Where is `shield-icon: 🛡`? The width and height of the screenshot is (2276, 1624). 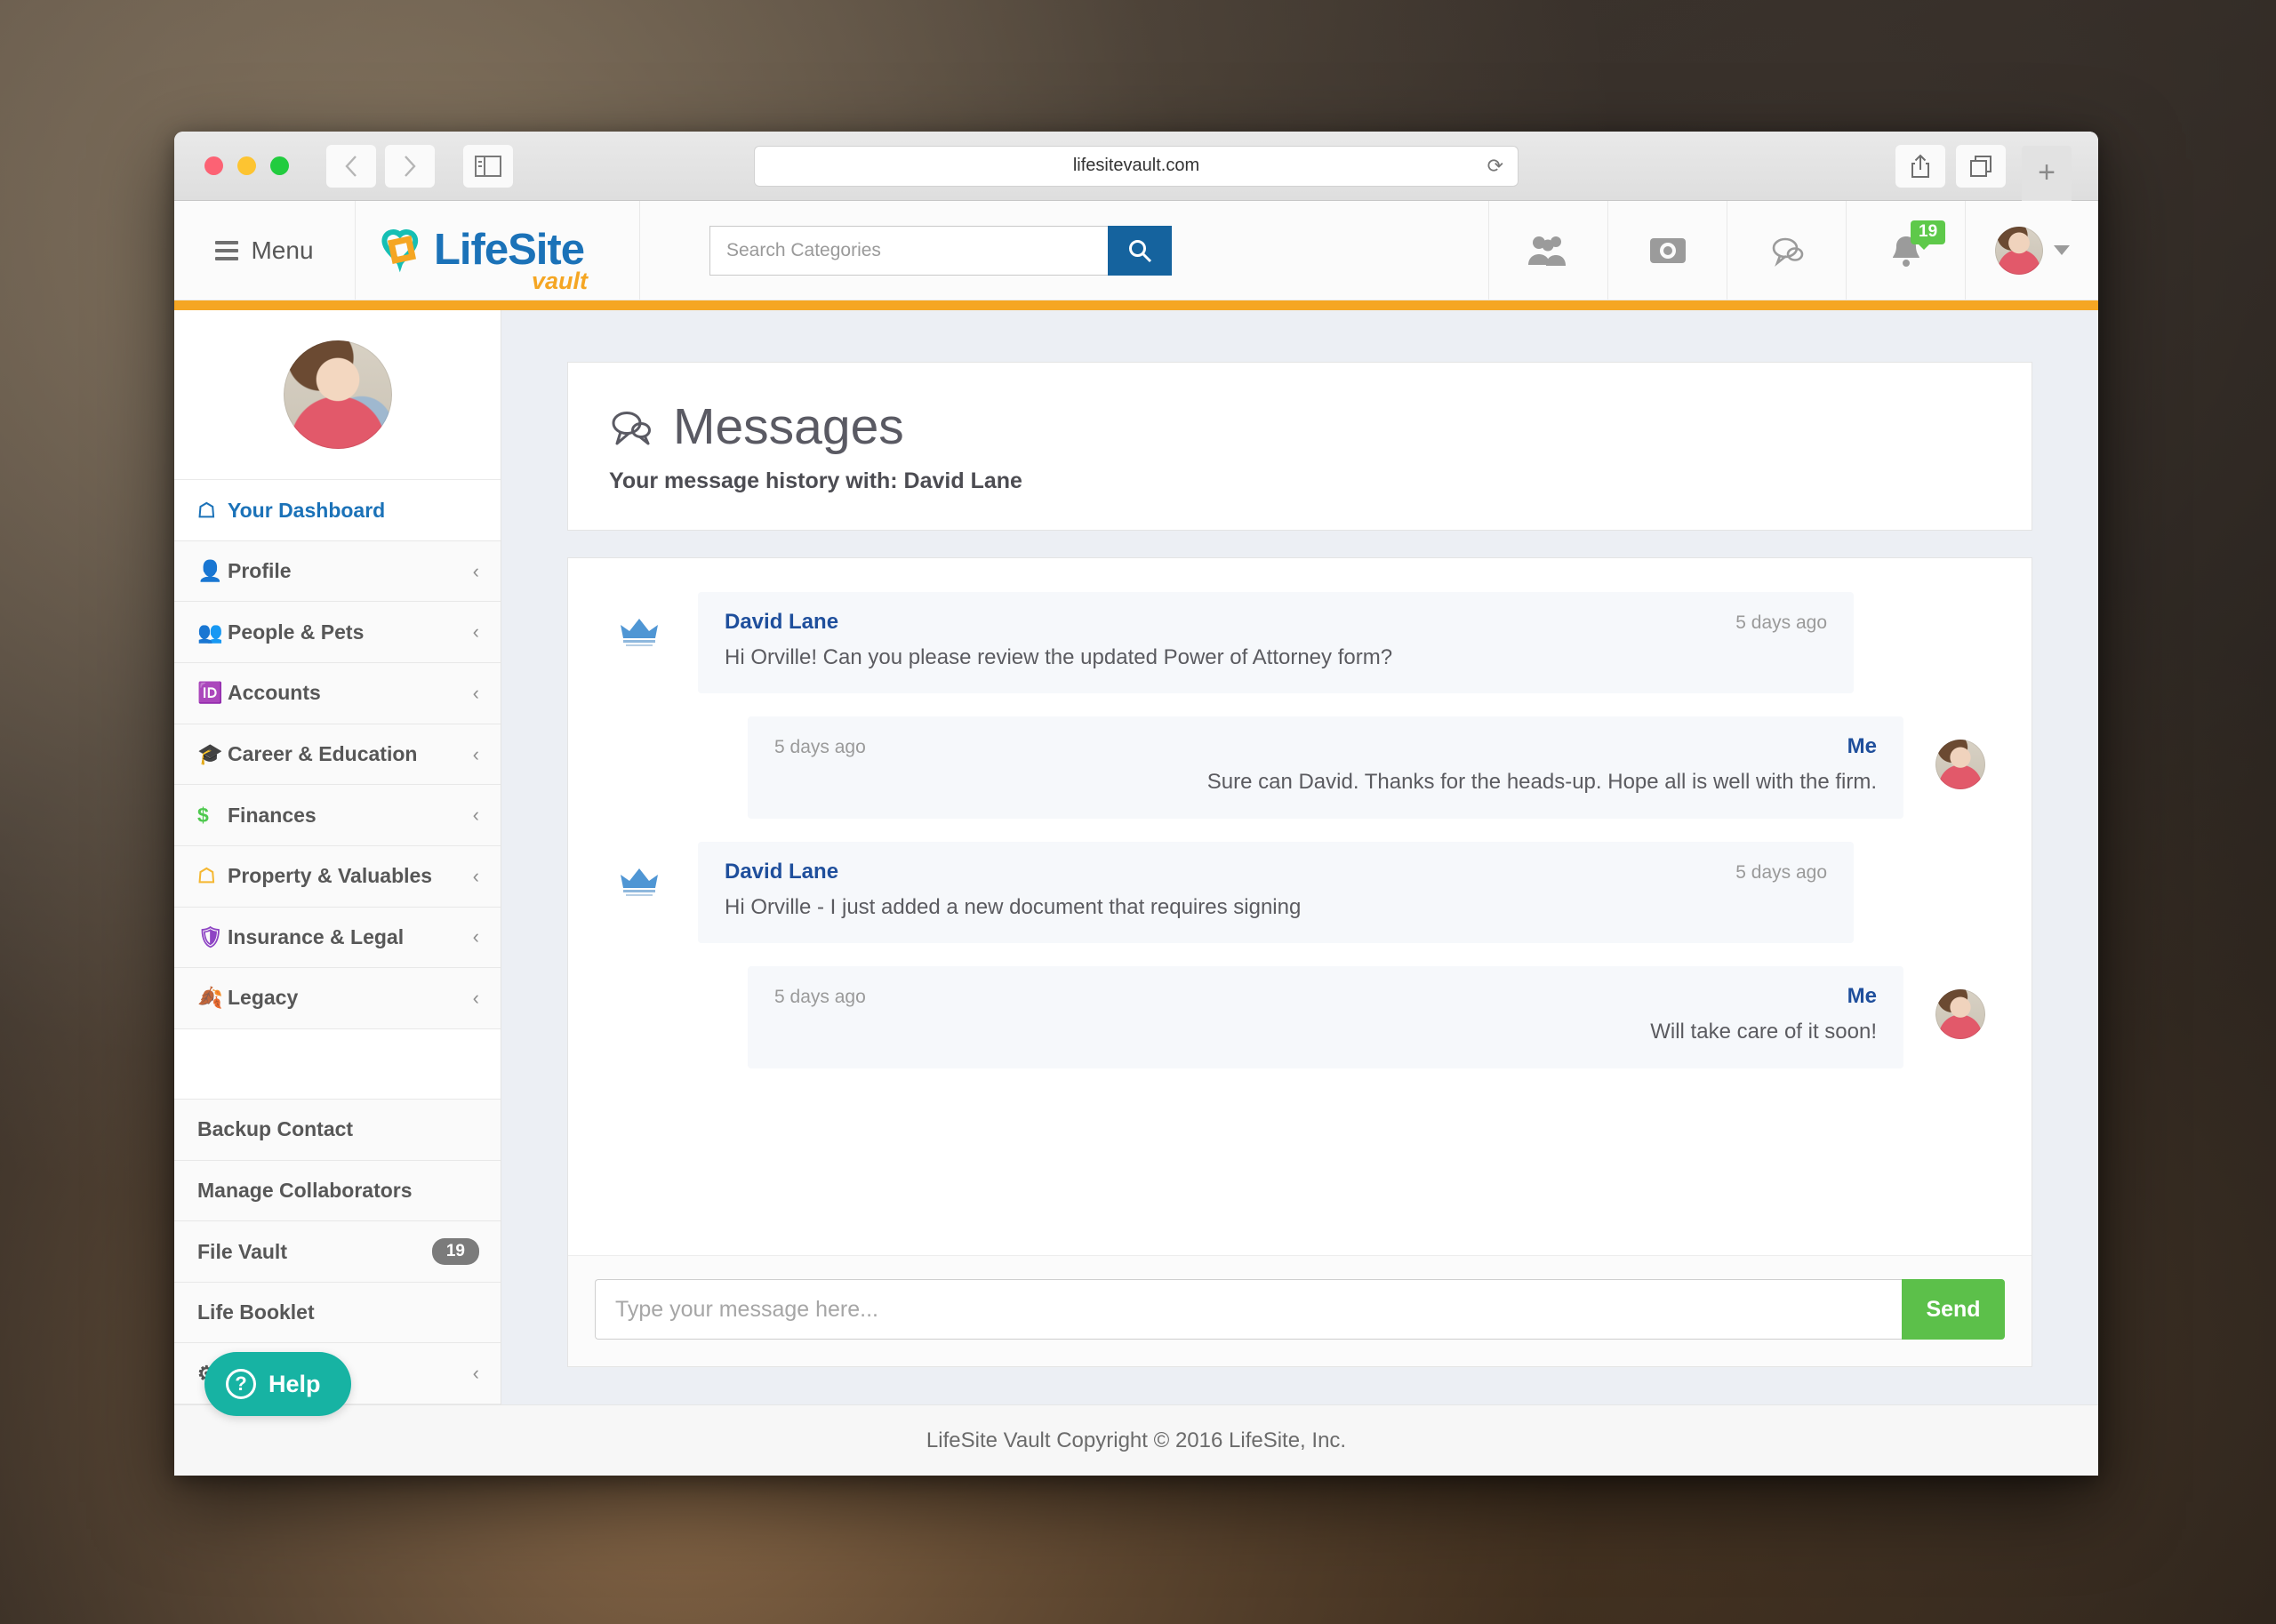 shield-icon: 🛡 is located at coordinates (211, 936).